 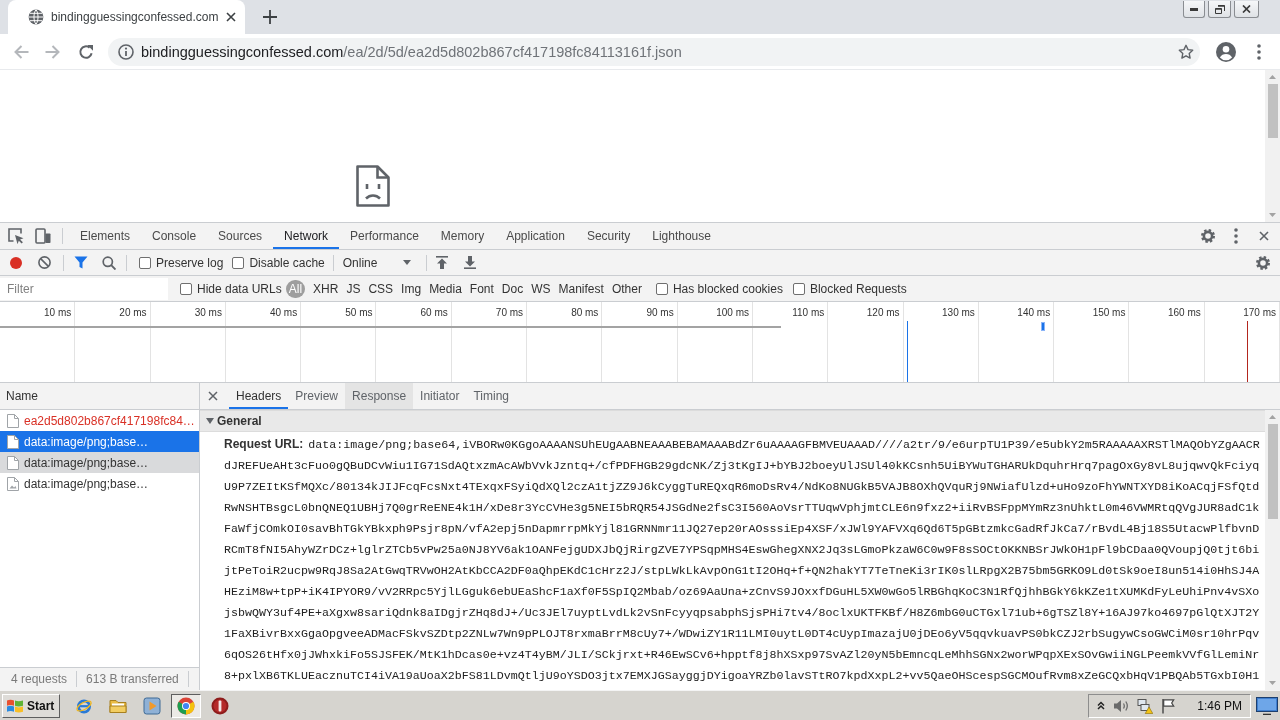 I want to click on type-filter: WS, so click(x=541, y=288).